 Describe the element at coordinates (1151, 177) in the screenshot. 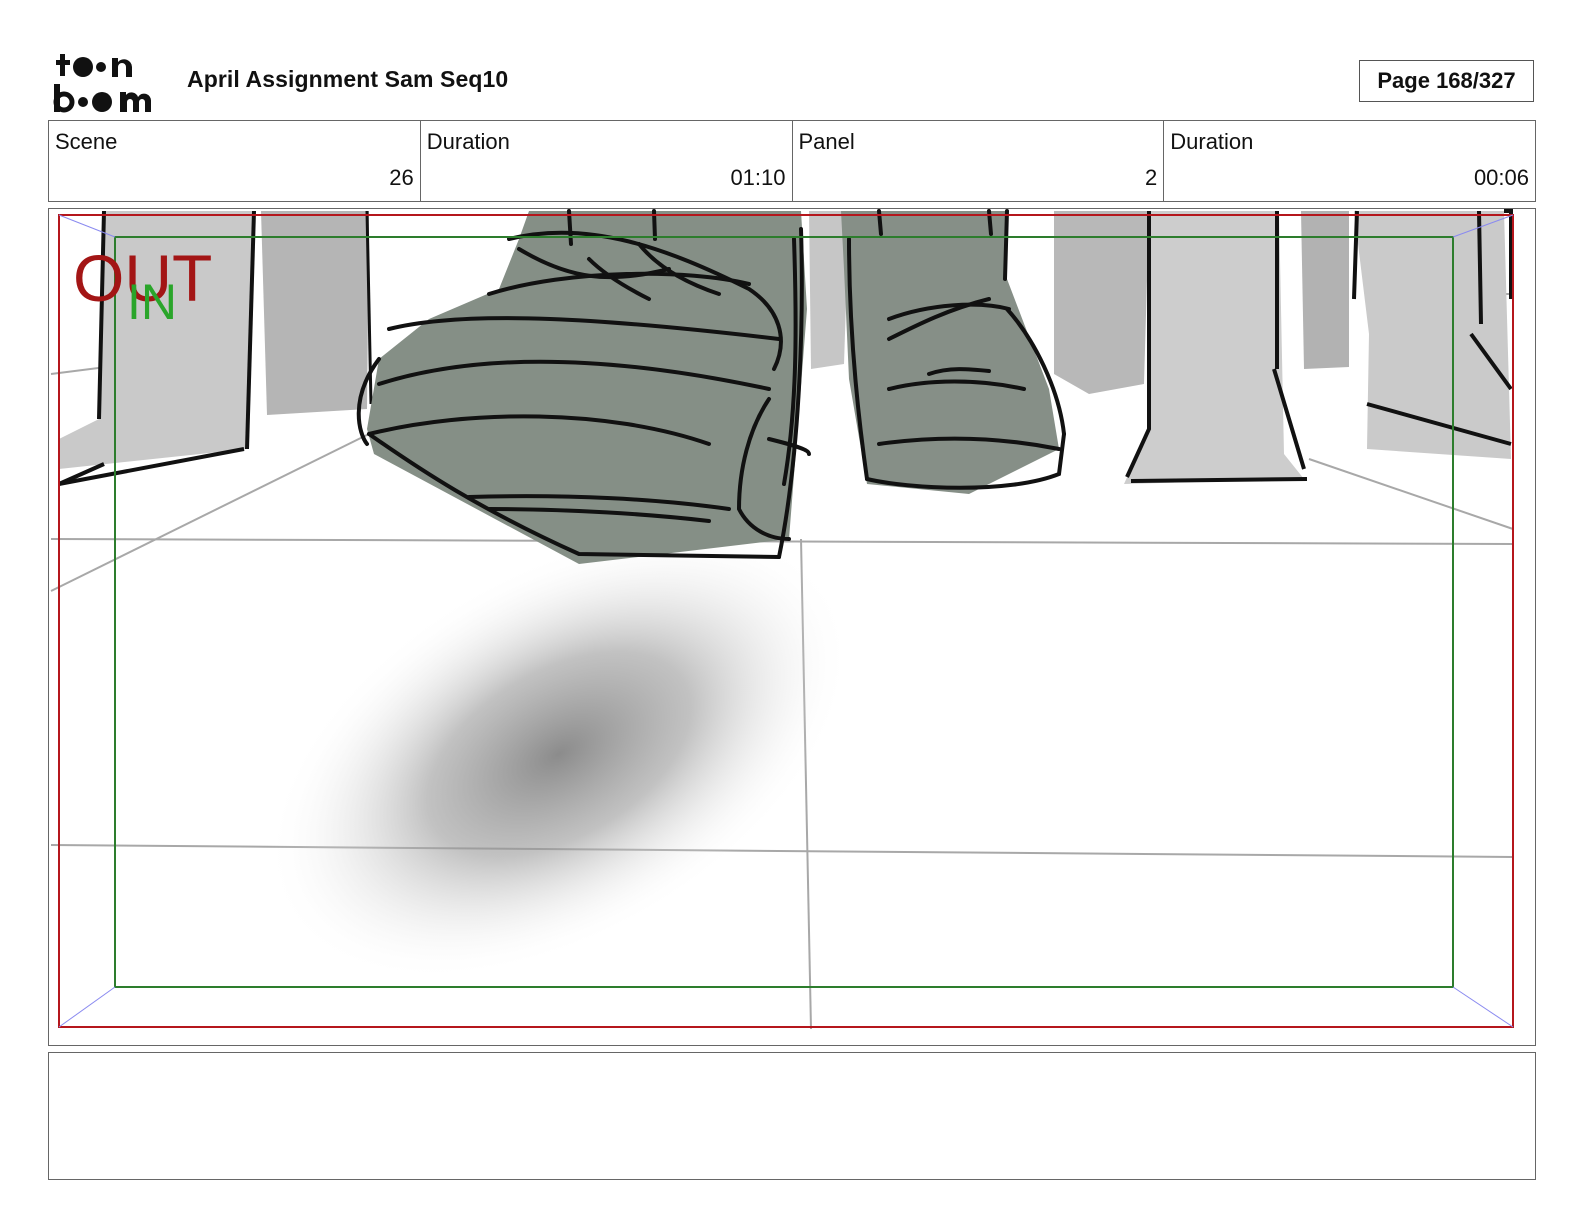

I see `panel-value: 2` at that location.